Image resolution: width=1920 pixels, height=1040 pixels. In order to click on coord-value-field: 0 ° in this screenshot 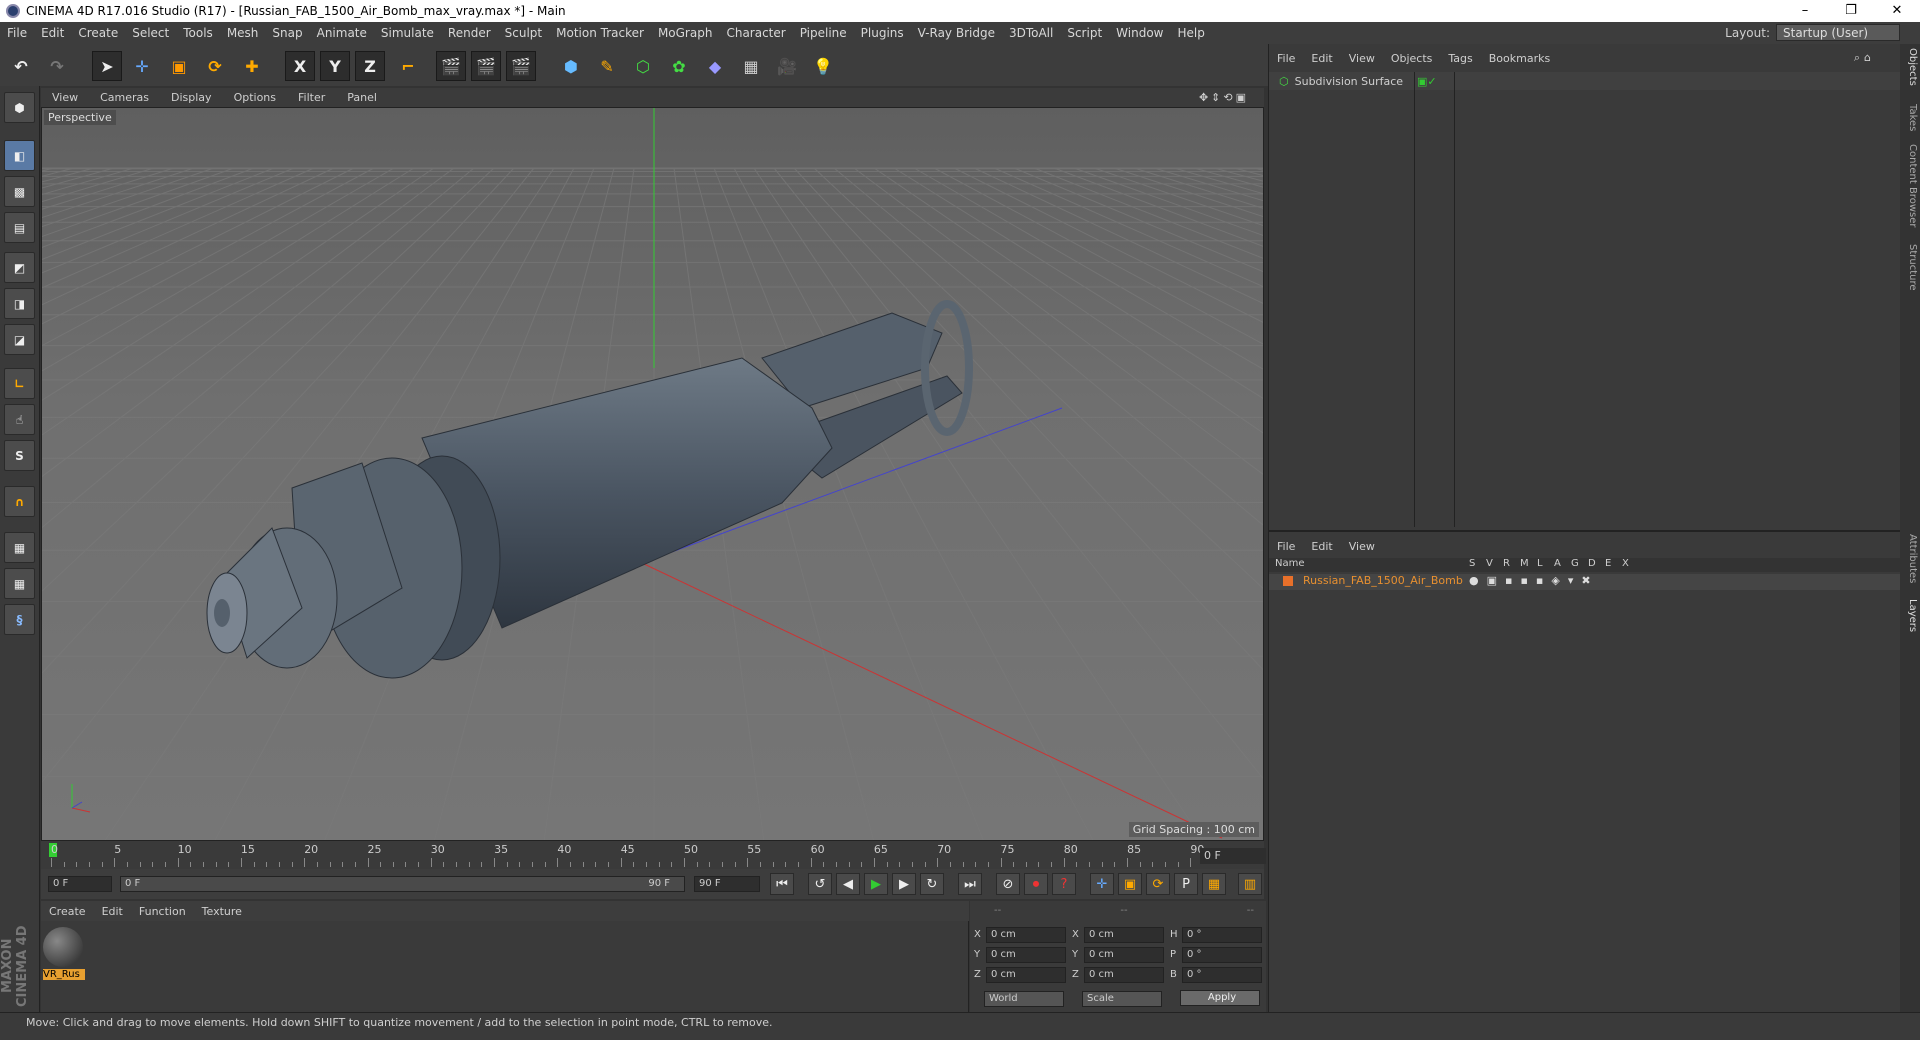, I will do `click(1222, 955)`.